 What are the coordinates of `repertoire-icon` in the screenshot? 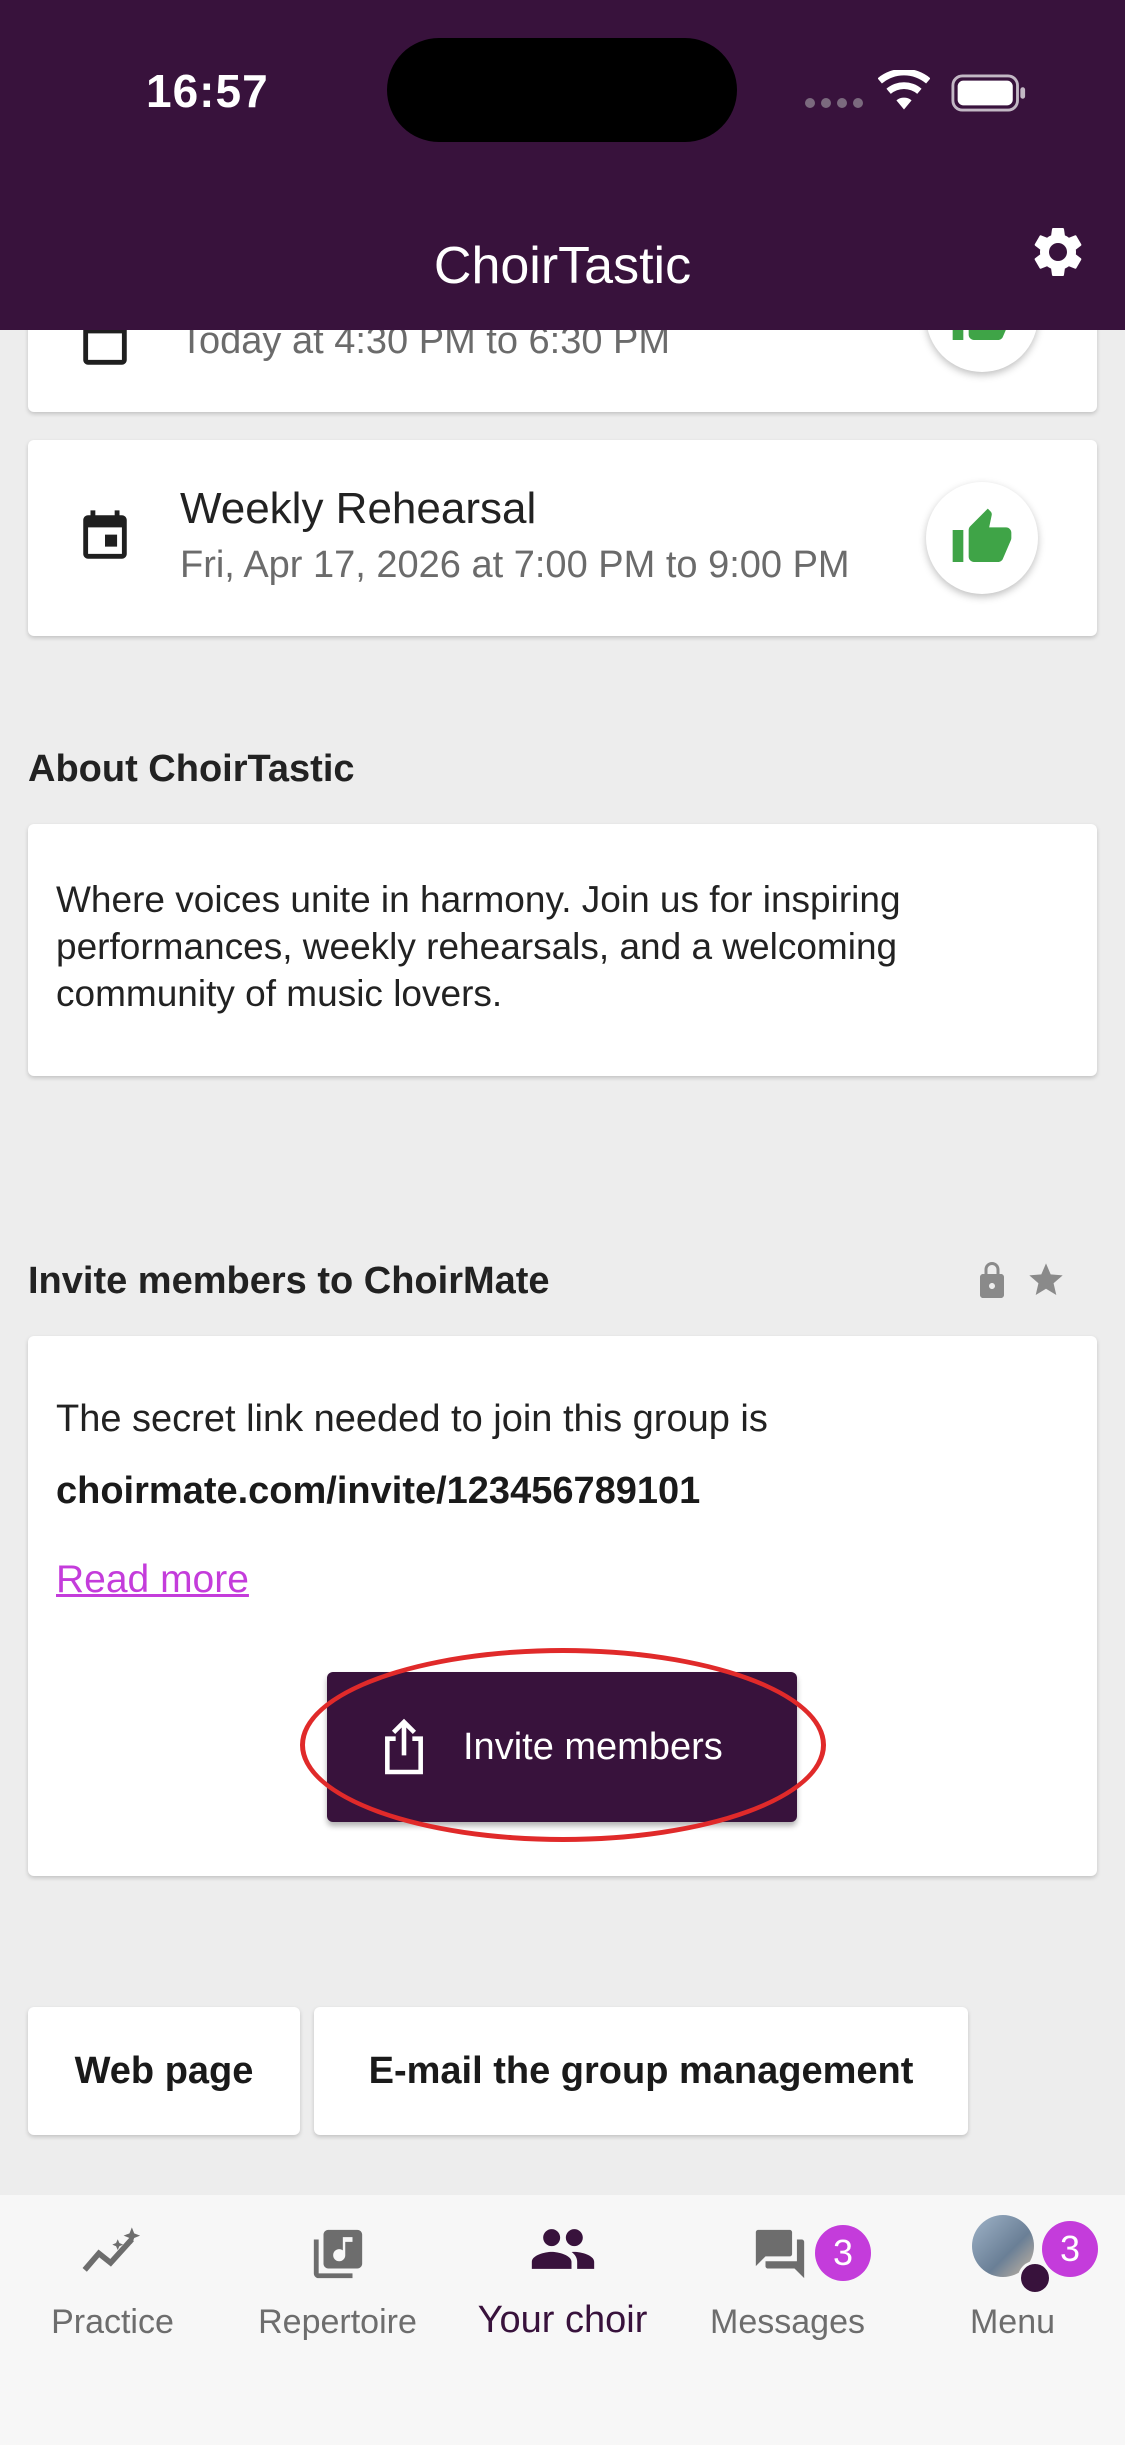 It's located at (337, 2254).